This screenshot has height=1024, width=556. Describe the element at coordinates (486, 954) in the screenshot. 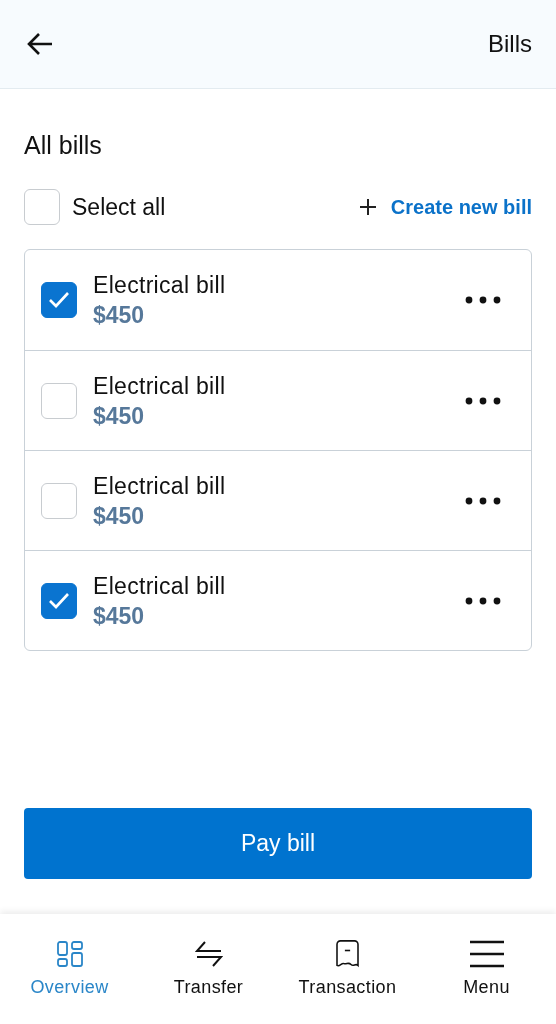

I see `menu-icon` at that location.